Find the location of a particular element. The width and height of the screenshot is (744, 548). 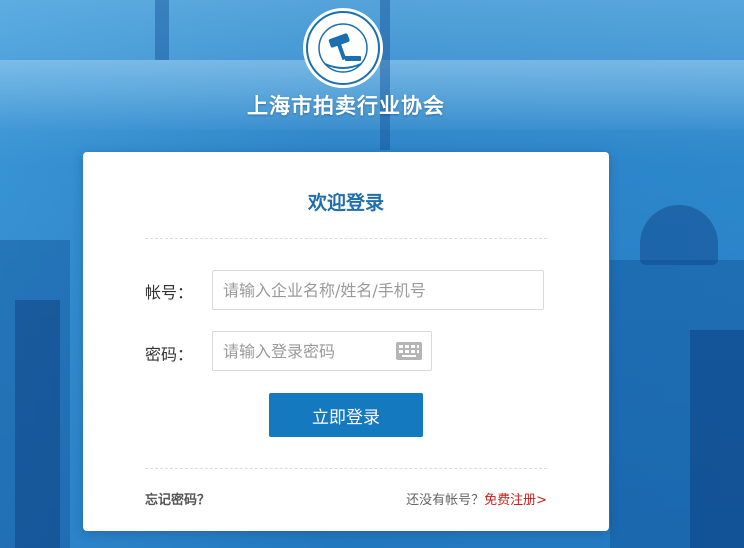

gavel-emblem-icon is located at coordinates (343, 48).